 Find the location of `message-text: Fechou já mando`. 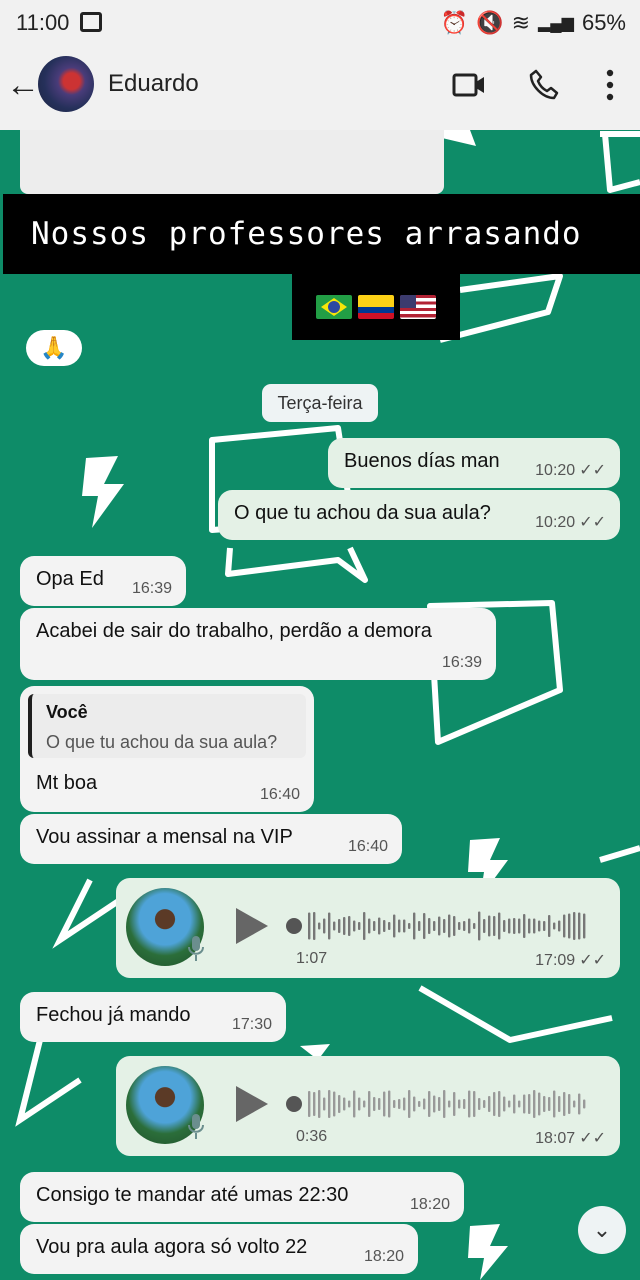

message-text: Fechou já mando is located at coordinates (113, 1015).